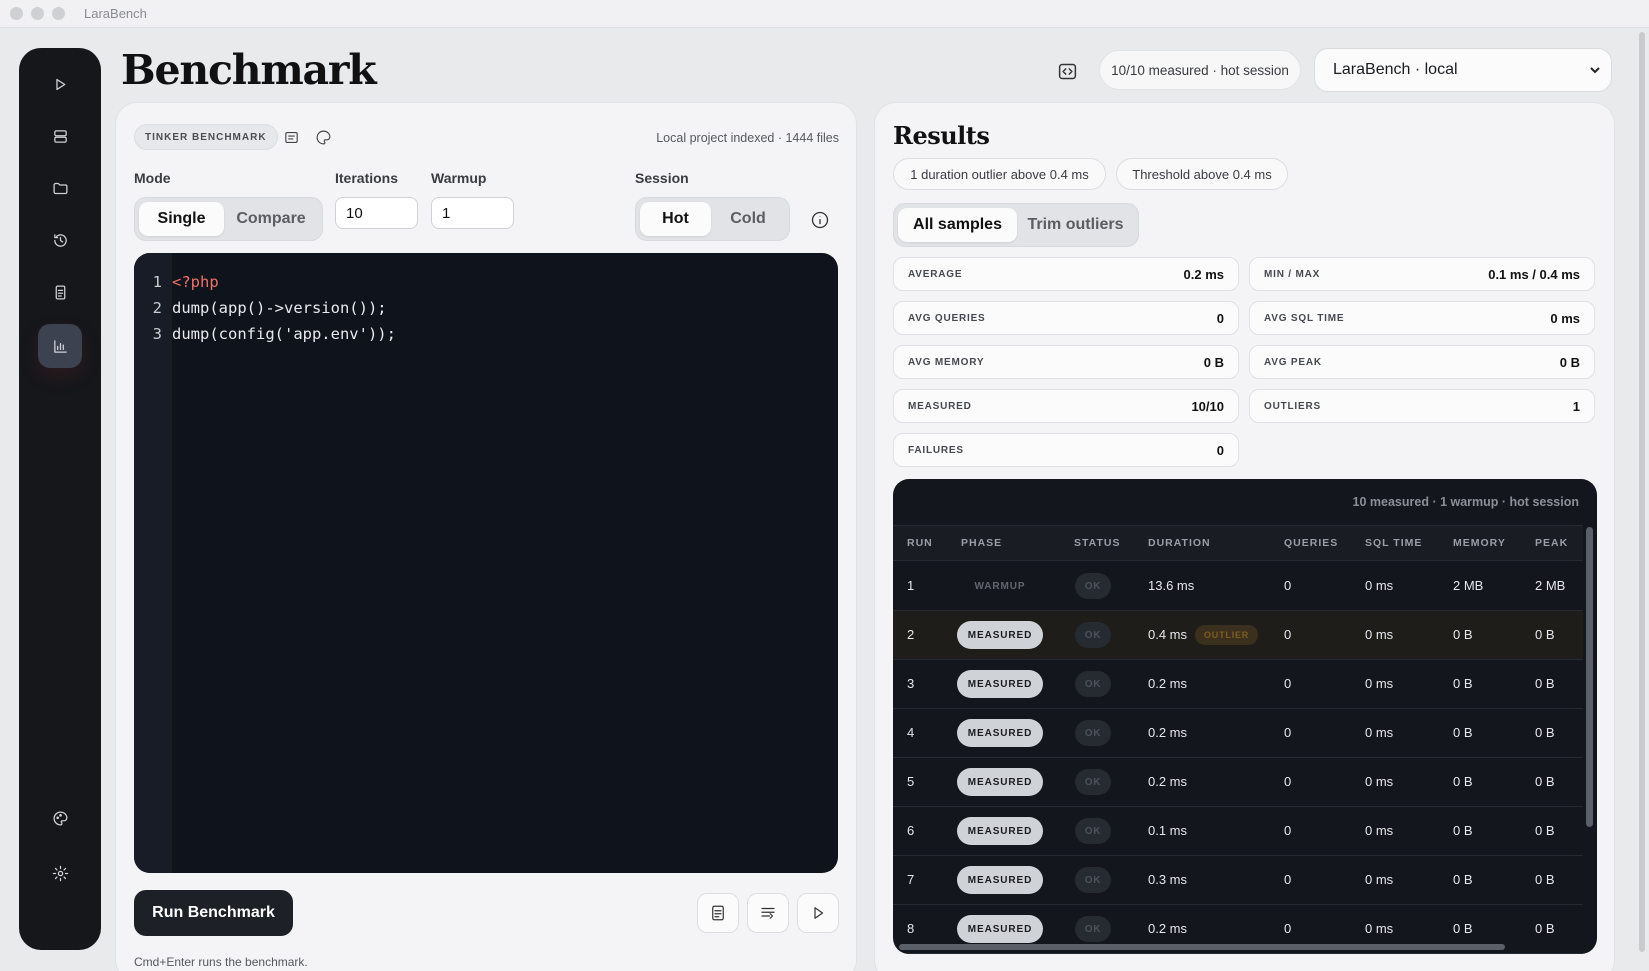  I want to click on notes-icon, so click(718, 913).